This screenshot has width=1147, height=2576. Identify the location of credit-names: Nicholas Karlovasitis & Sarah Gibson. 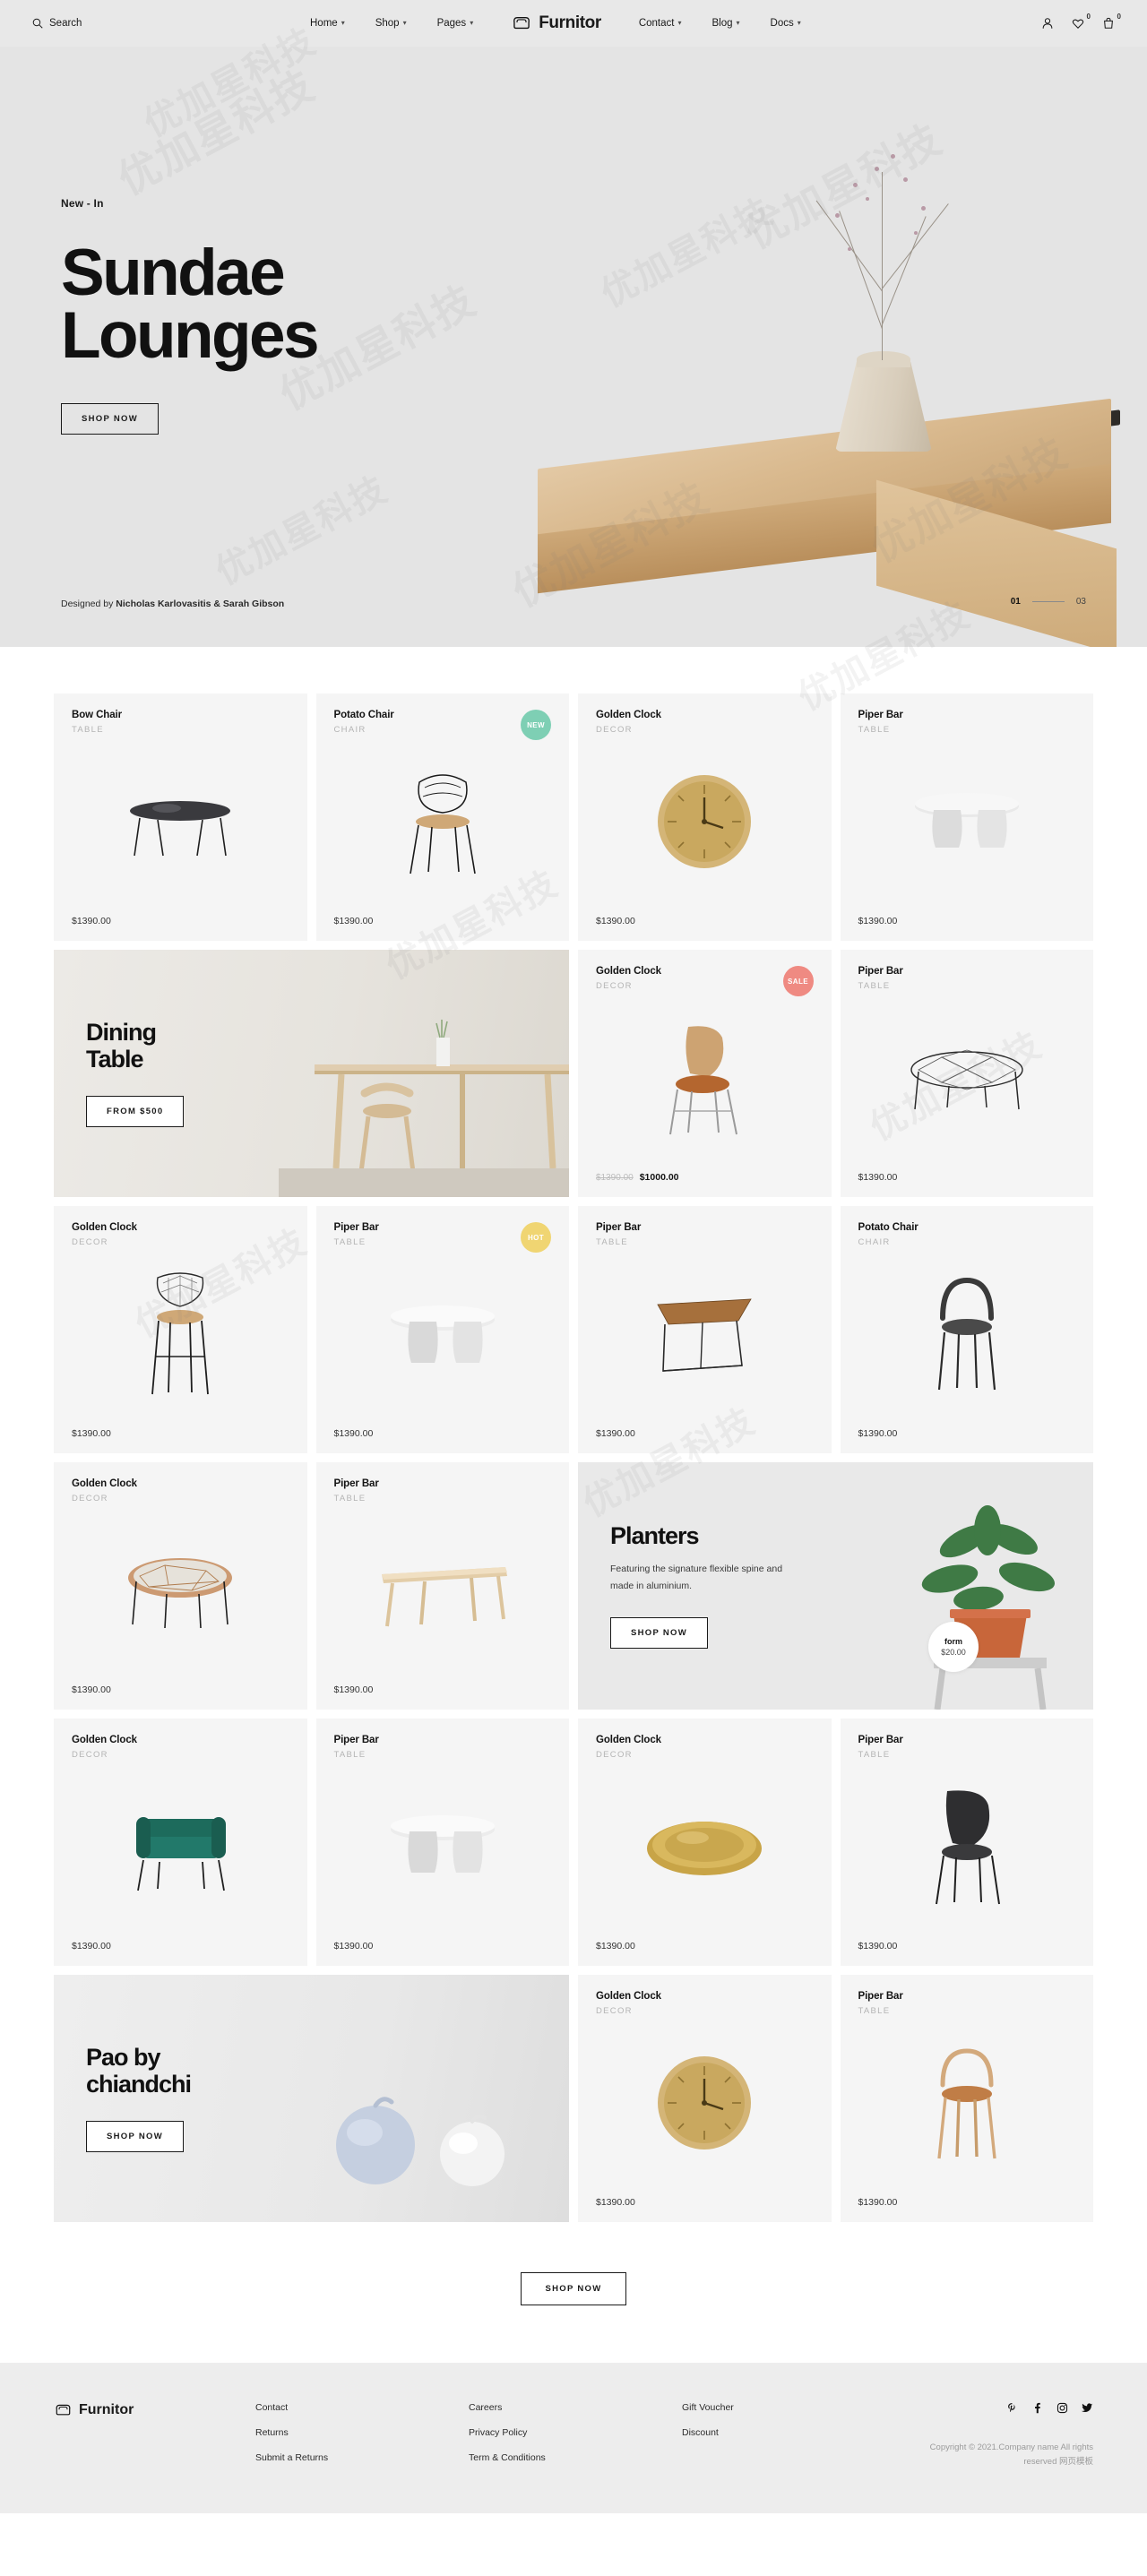
(200, 604).